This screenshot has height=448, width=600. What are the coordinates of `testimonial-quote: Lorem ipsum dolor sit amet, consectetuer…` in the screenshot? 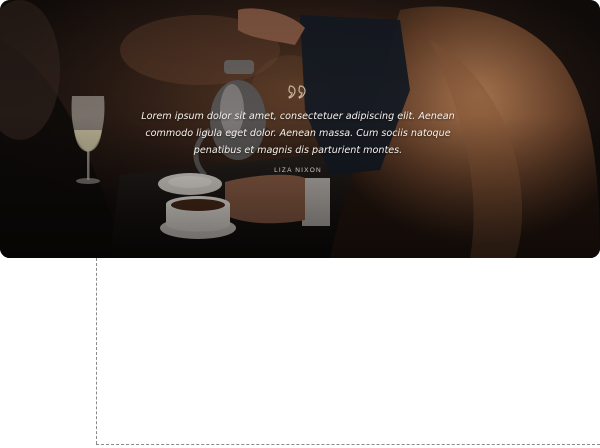 It's located at (298, 133).